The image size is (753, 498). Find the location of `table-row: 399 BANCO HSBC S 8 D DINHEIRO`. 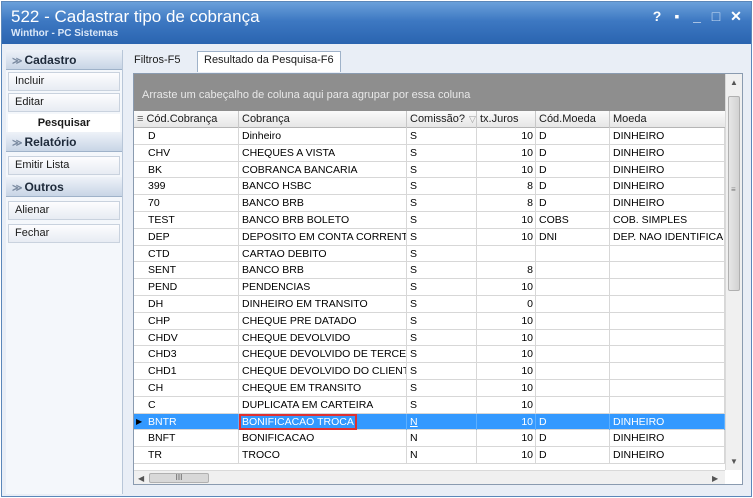

table-row: 399 BANCO HSBC S 8 D DINHEIRO is located at coordinates (429, 187).